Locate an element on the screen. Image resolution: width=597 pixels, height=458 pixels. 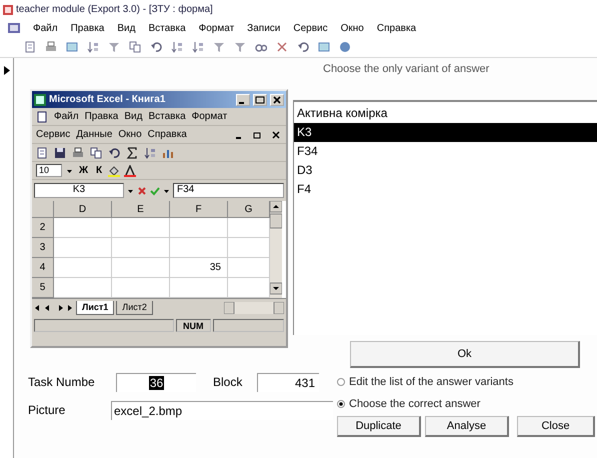
table-cell: 35 is located at coordinates (199, 268).